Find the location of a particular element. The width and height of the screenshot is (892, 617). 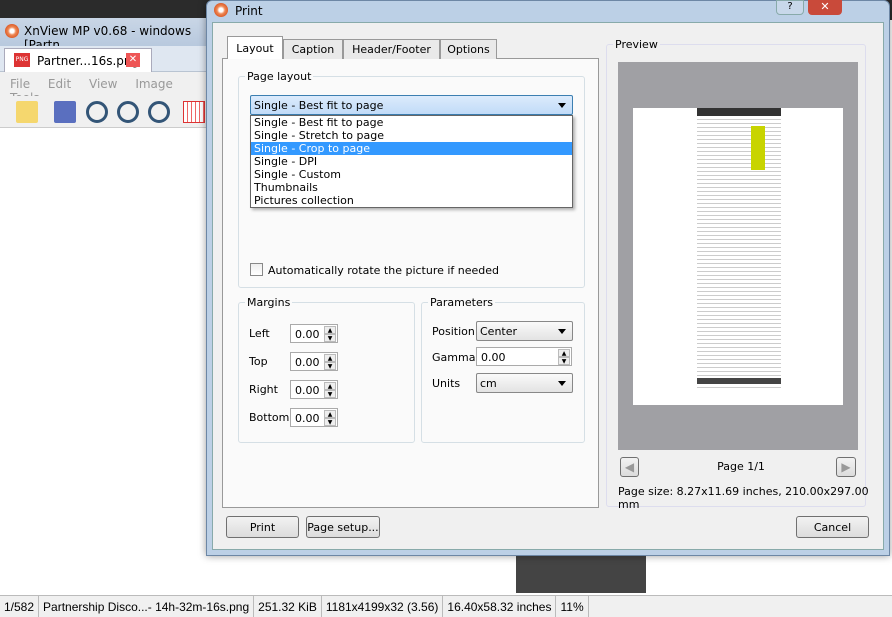

option-thumbnails: Thumbnails is located at coordinates (411, 187).